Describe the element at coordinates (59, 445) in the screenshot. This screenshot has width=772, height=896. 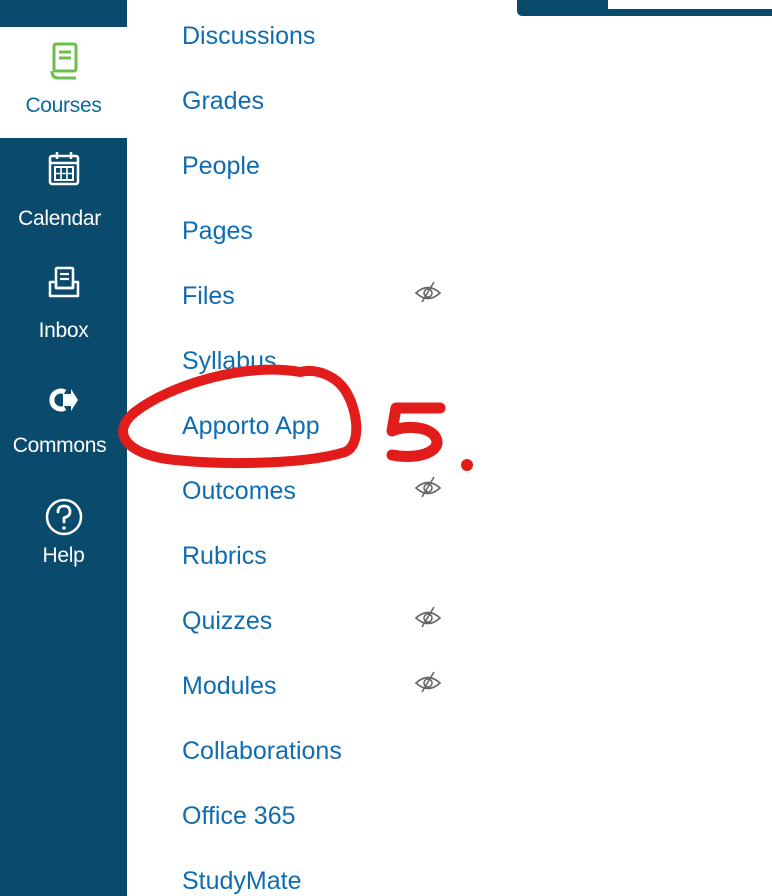
I see `nav-label-commons: Commons` at that location.